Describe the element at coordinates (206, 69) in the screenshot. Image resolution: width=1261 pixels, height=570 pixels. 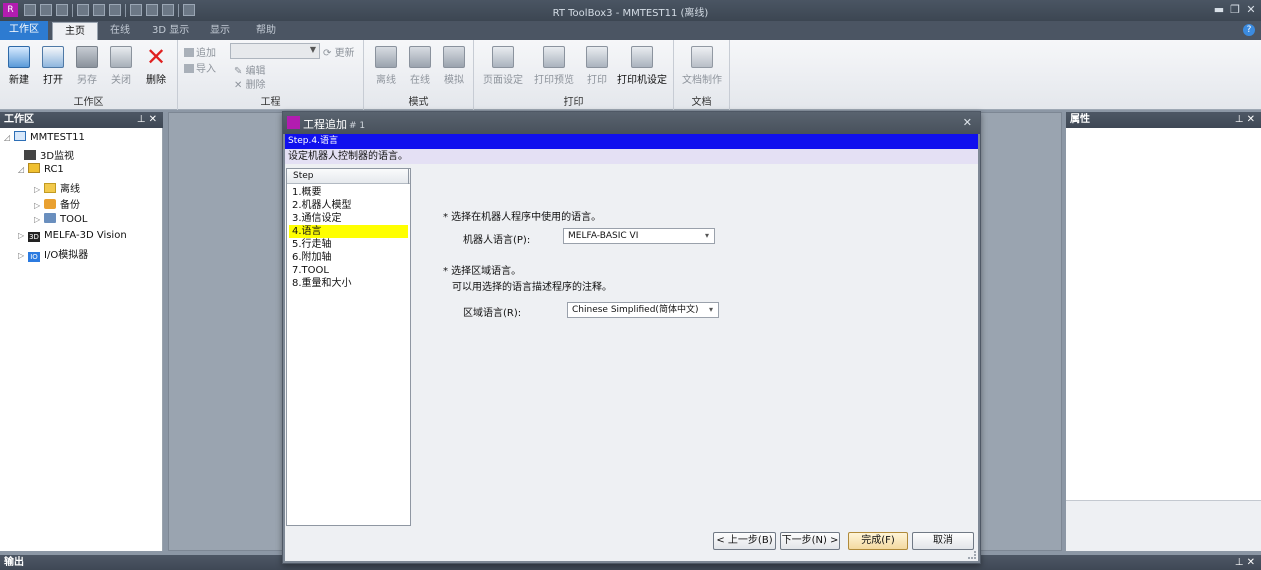
I see `import-label: 导入` at that location.